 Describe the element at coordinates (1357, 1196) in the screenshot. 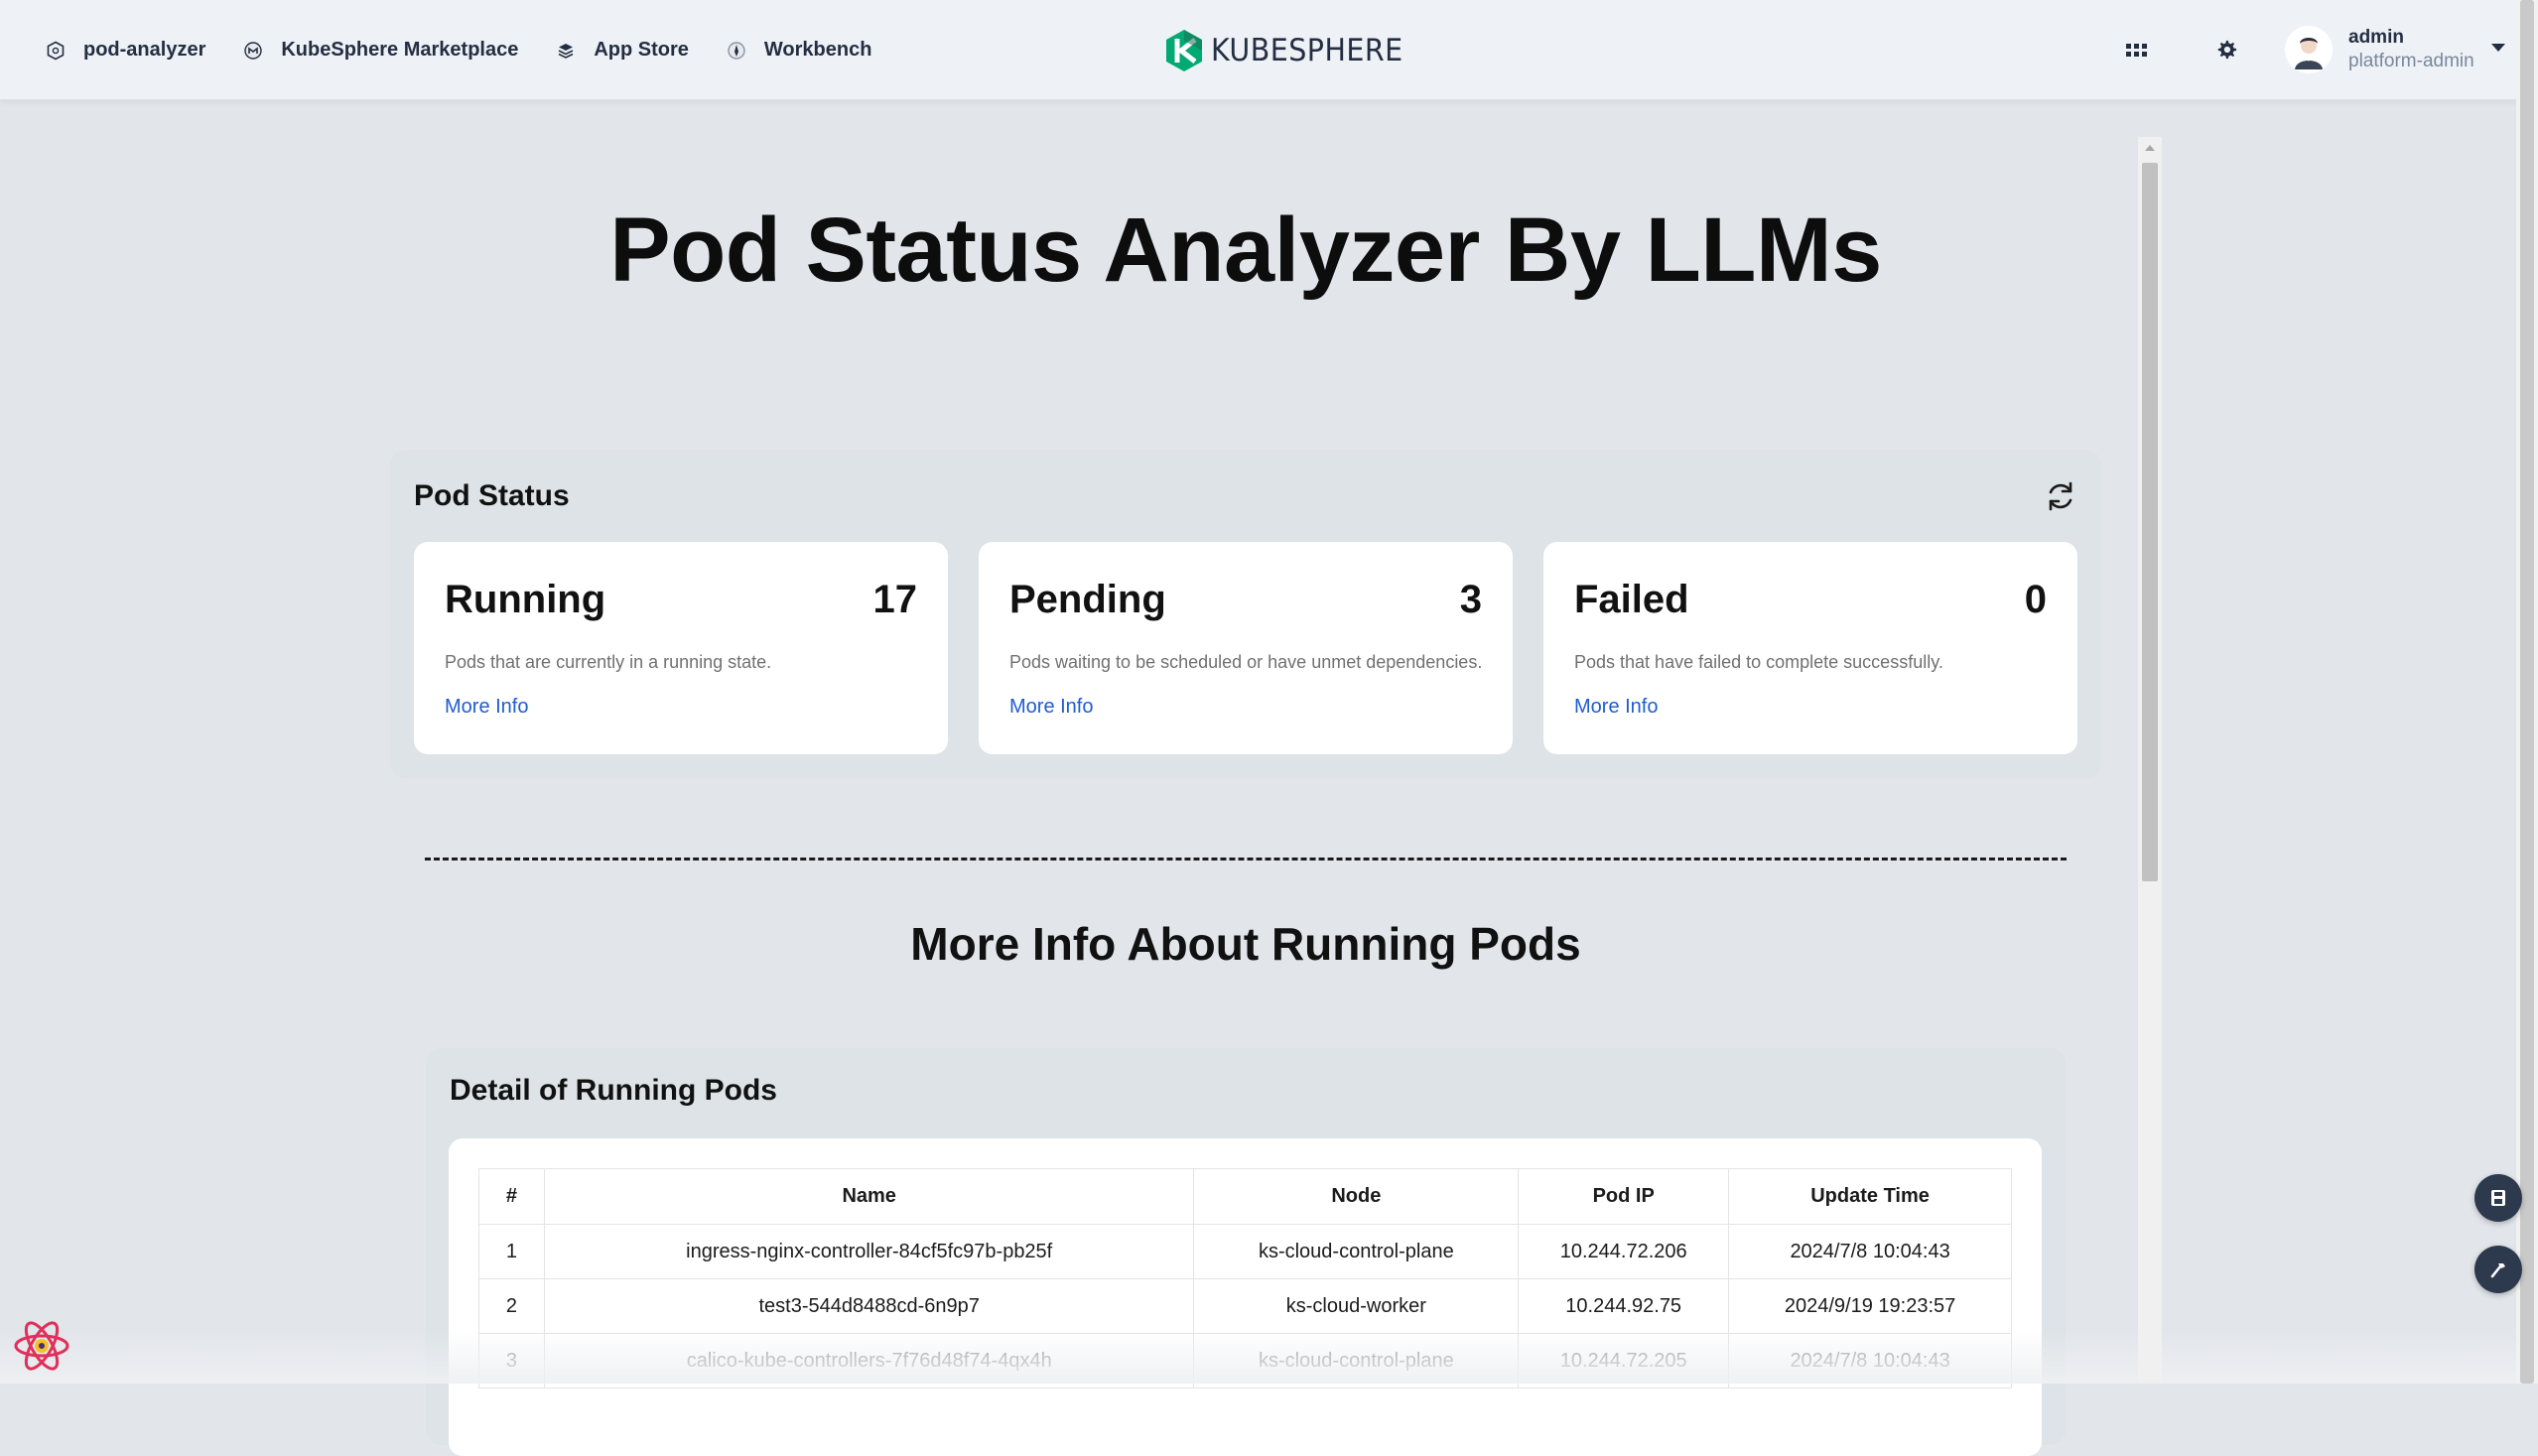

I see `column-header-node: Node` at that location.